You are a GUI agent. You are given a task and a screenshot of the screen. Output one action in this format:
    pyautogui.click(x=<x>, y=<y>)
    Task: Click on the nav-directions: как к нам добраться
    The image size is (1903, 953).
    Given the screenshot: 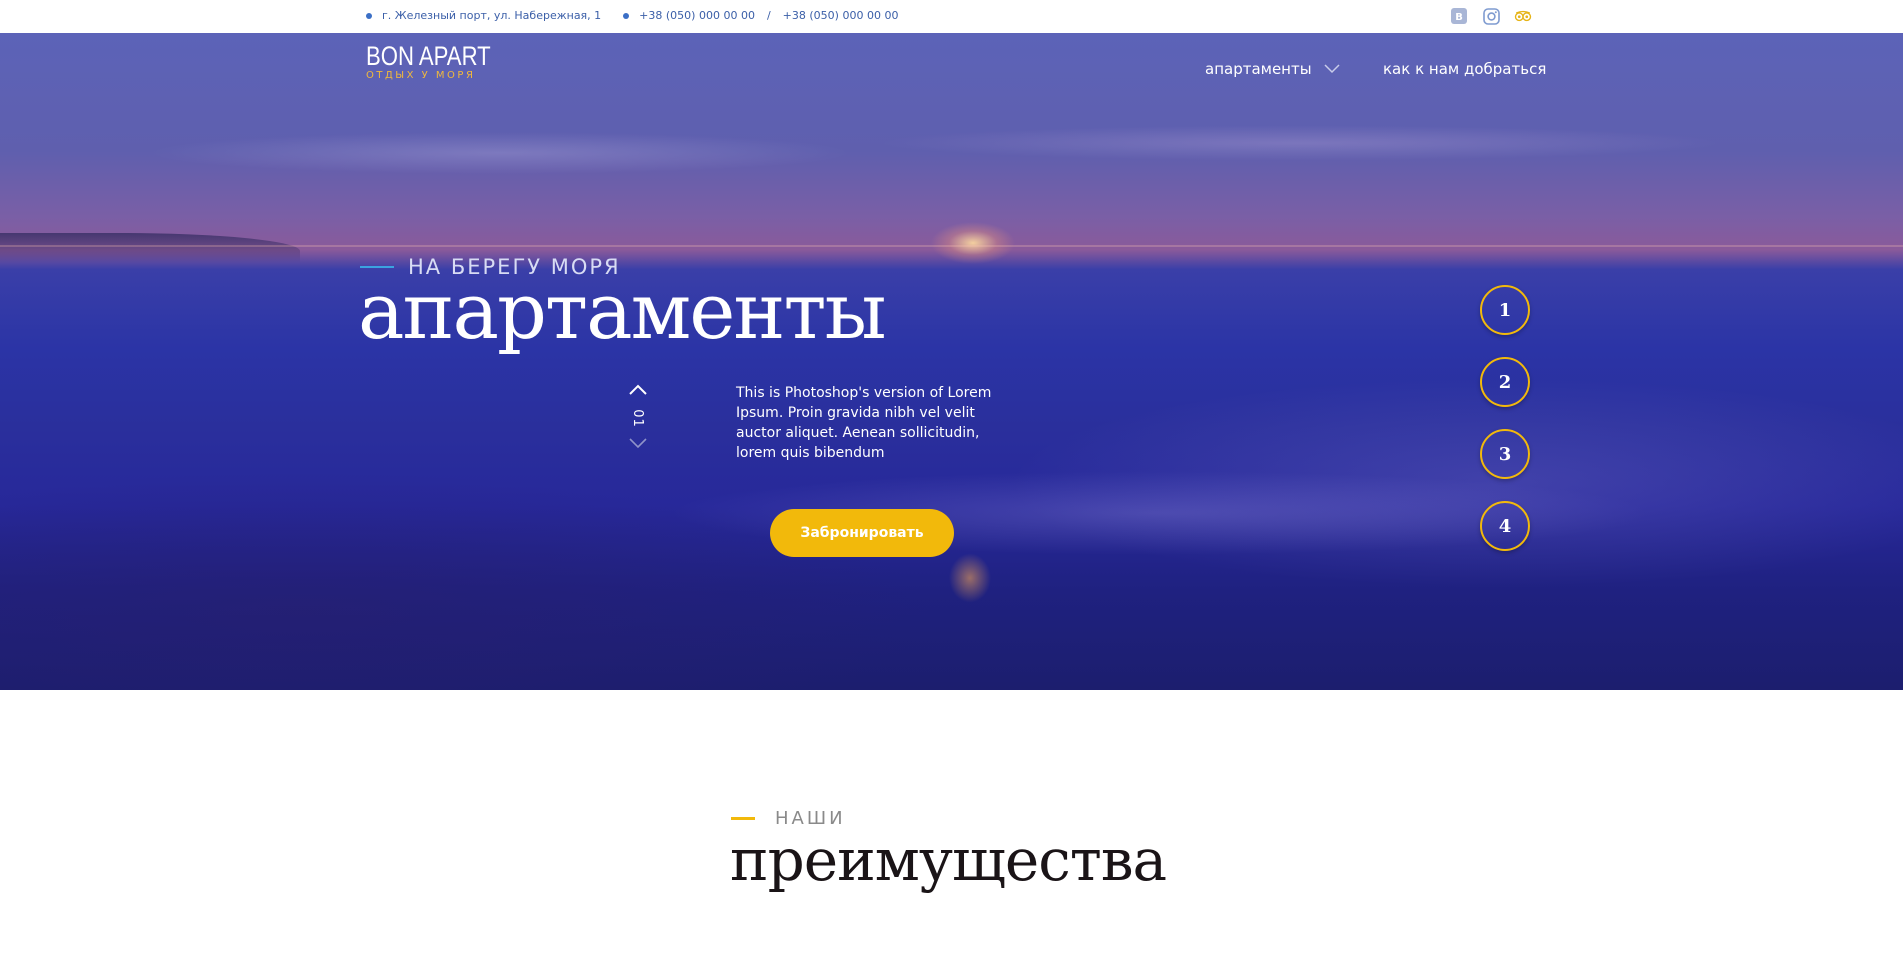 What is the action you would take?
    pyautogui.click(x=1464, y=69)
    